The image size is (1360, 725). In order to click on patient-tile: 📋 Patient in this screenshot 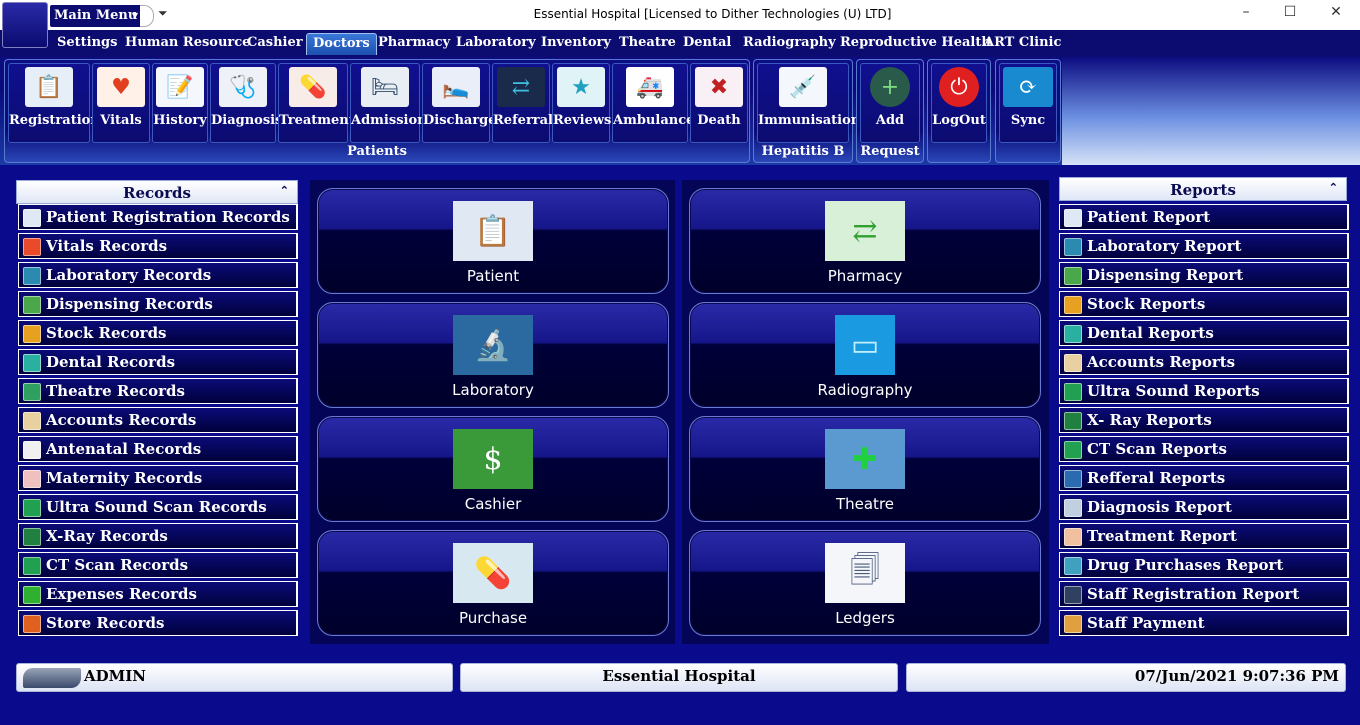, I will do `click(493, 241)`.